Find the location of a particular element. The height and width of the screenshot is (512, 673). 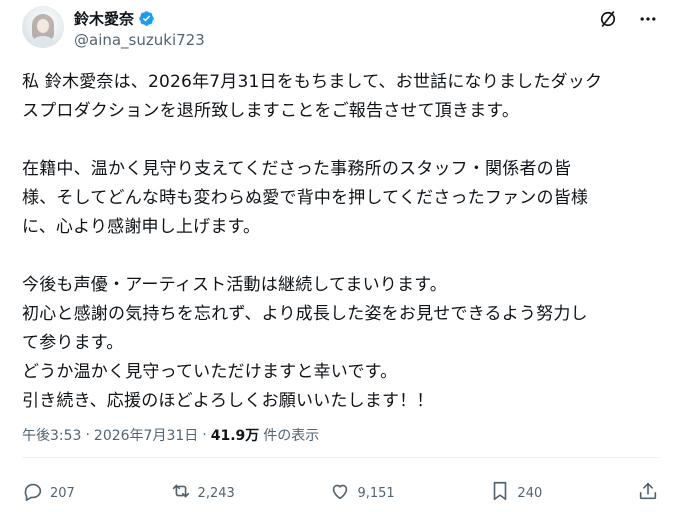

post-line: に、心より感謝申し上げます。 is located at coordinates (141, 227).